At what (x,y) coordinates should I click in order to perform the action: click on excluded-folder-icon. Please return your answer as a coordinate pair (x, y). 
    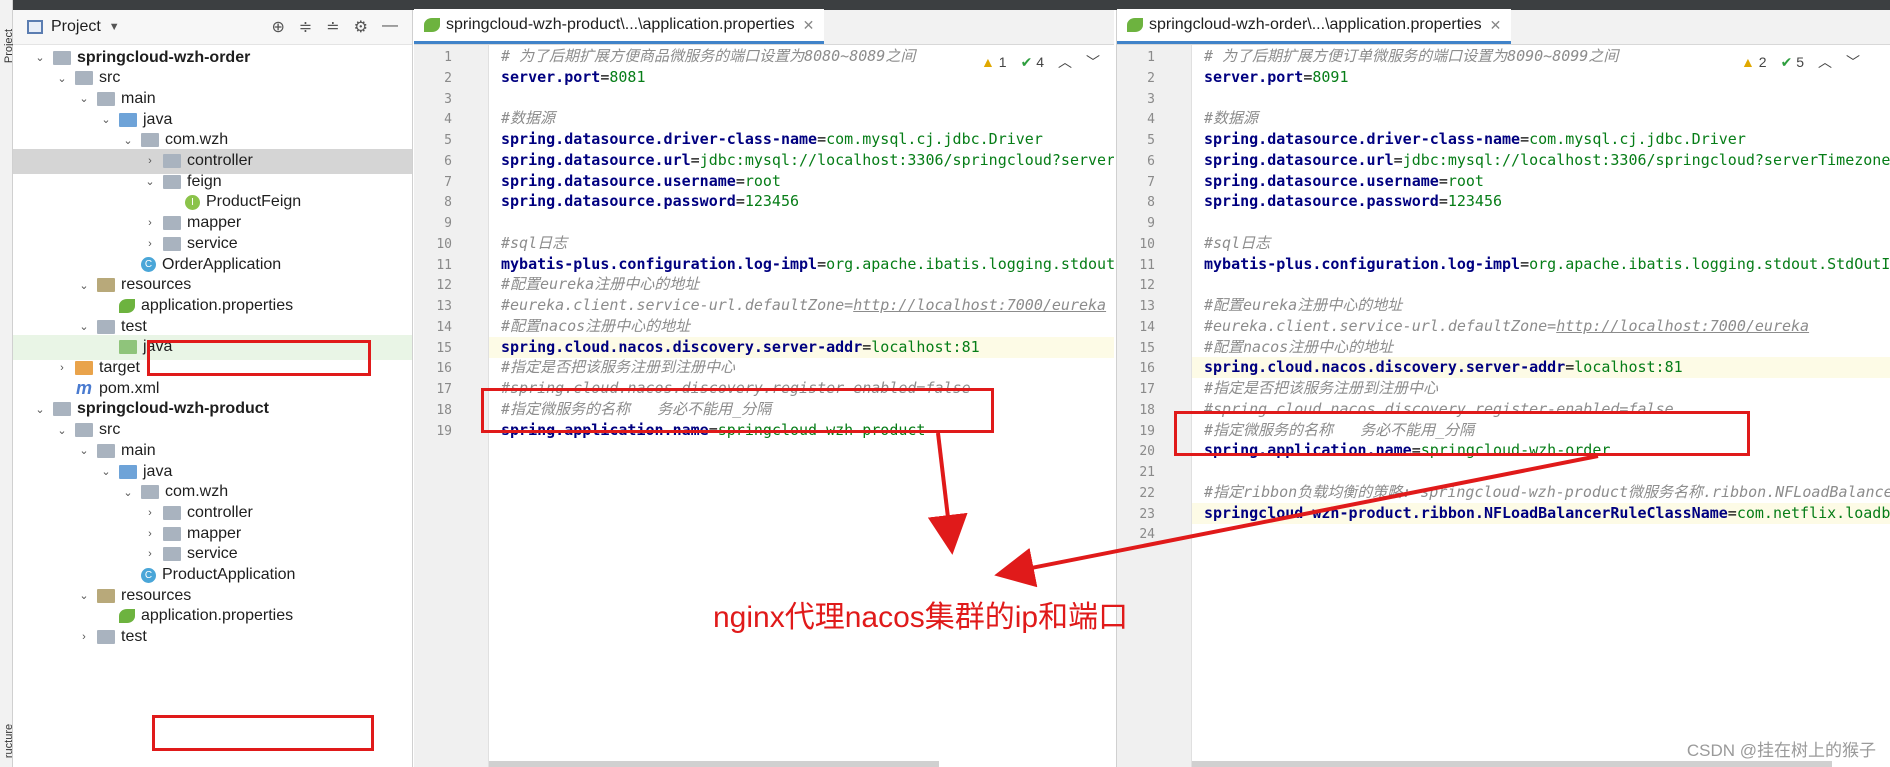
    Looking at the image, I should click on (84, 368).